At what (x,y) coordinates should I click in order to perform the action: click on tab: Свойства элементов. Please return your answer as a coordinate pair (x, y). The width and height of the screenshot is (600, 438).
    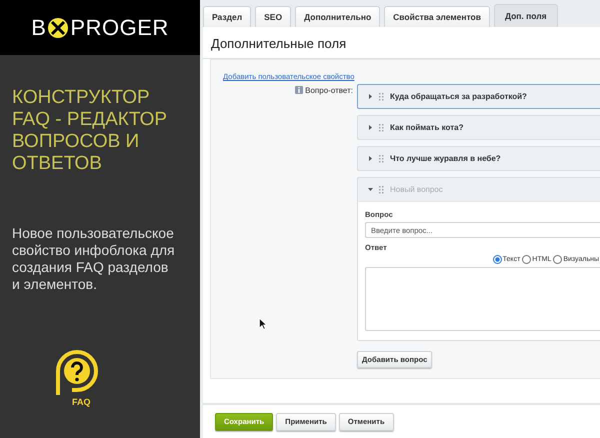
    Looking at the image, I should click on (437, 16).